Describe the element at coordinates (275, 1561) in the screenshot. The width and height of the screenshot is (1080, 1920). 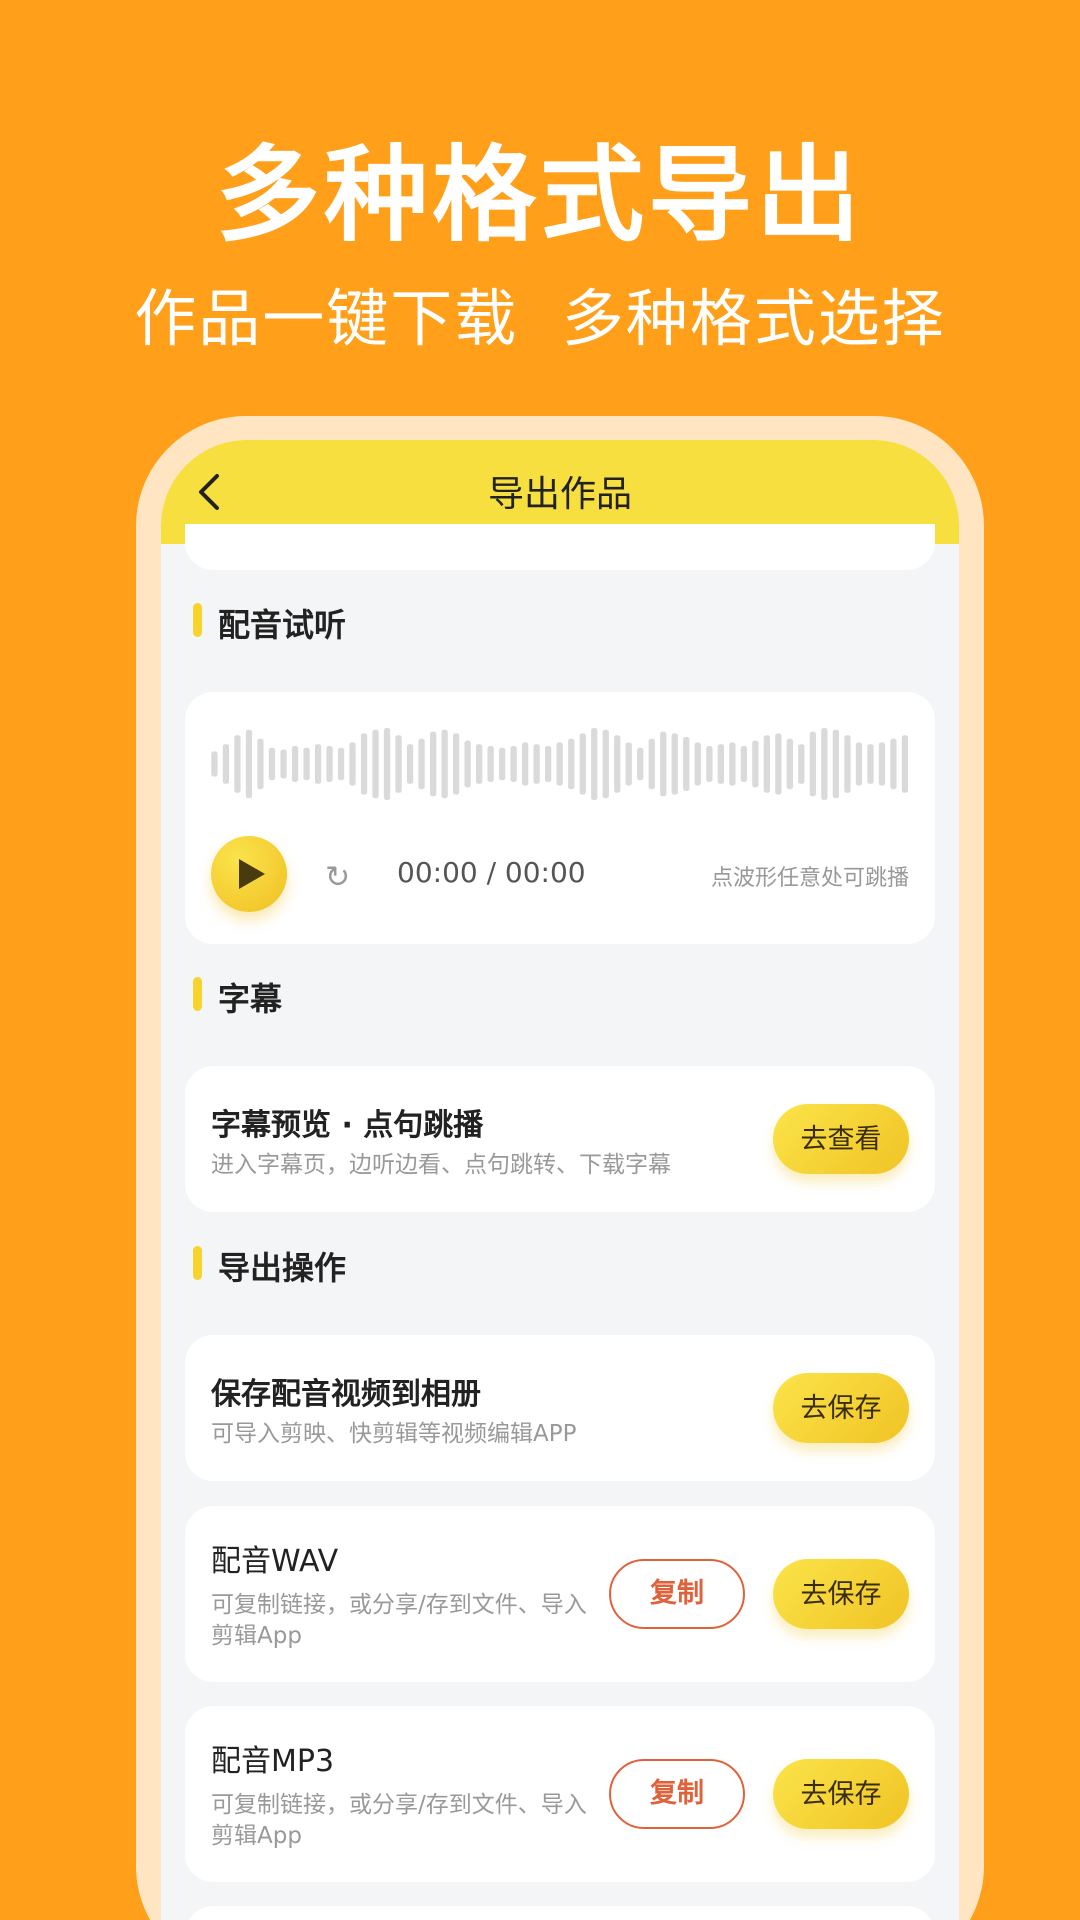
I see `export-card-title: 配音WAV` at that location.